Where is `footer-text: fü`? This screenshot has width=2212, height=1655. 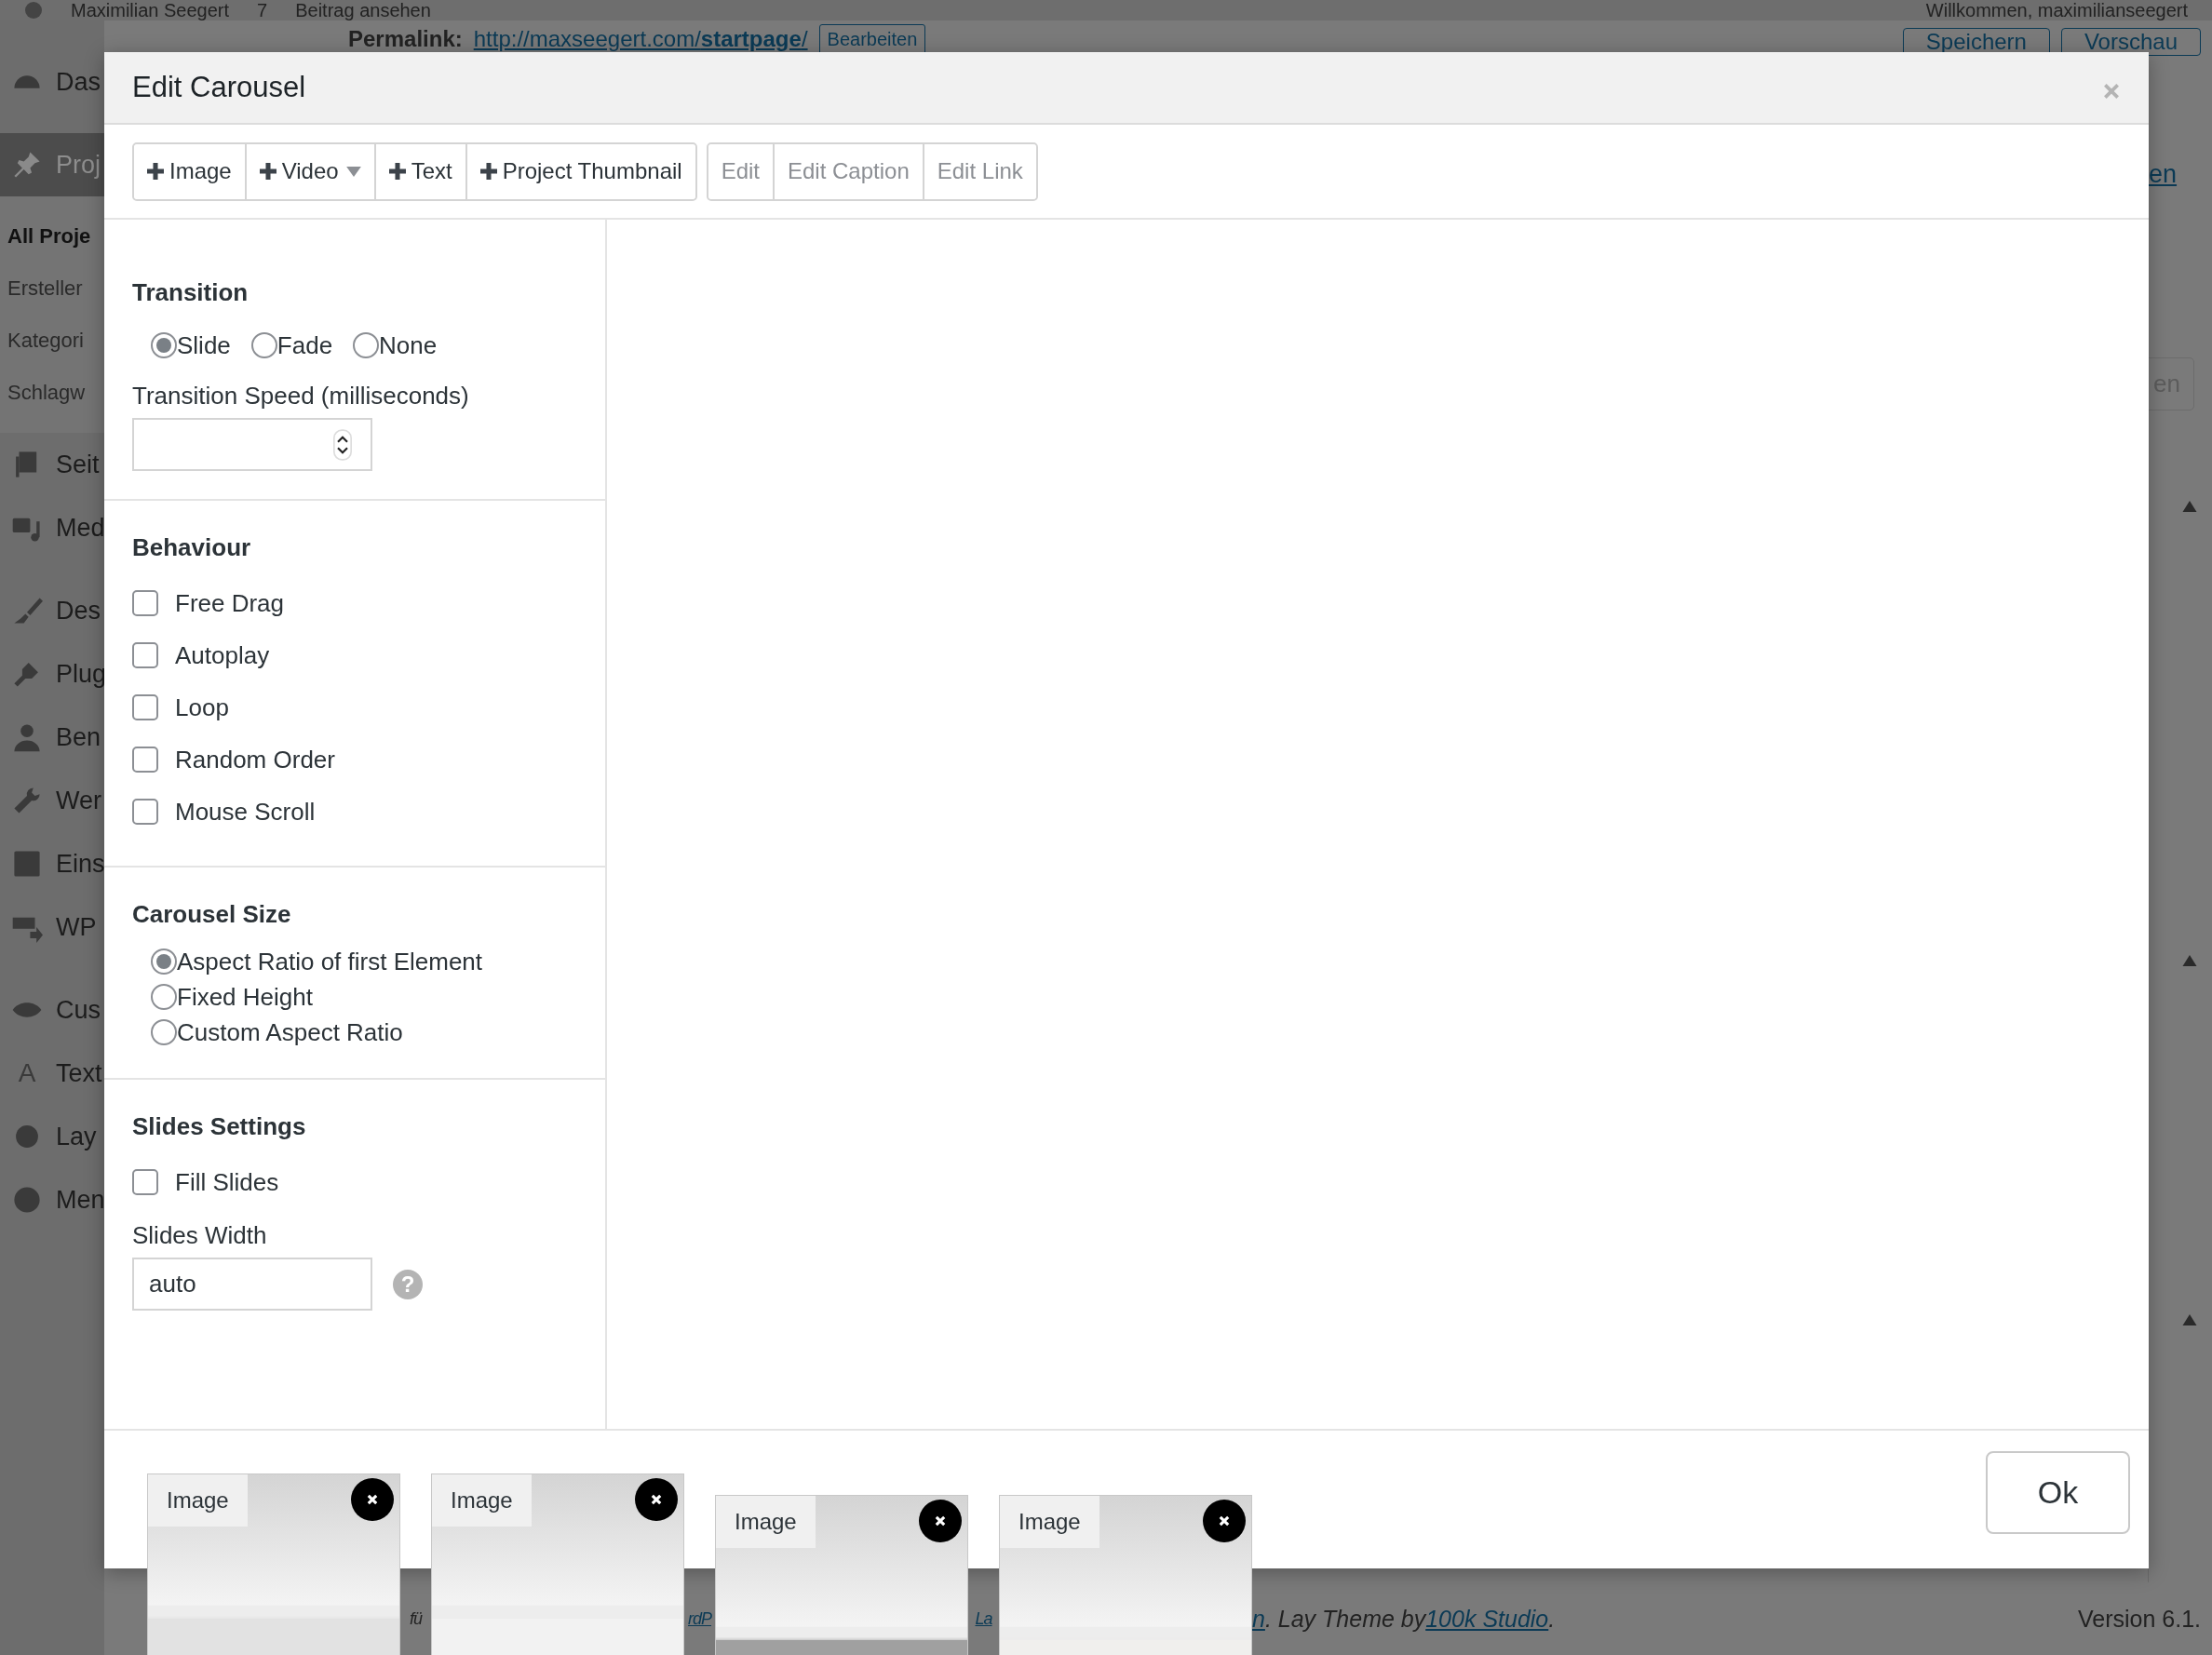
footer-text: fü is located at coordinates (416, 1618).